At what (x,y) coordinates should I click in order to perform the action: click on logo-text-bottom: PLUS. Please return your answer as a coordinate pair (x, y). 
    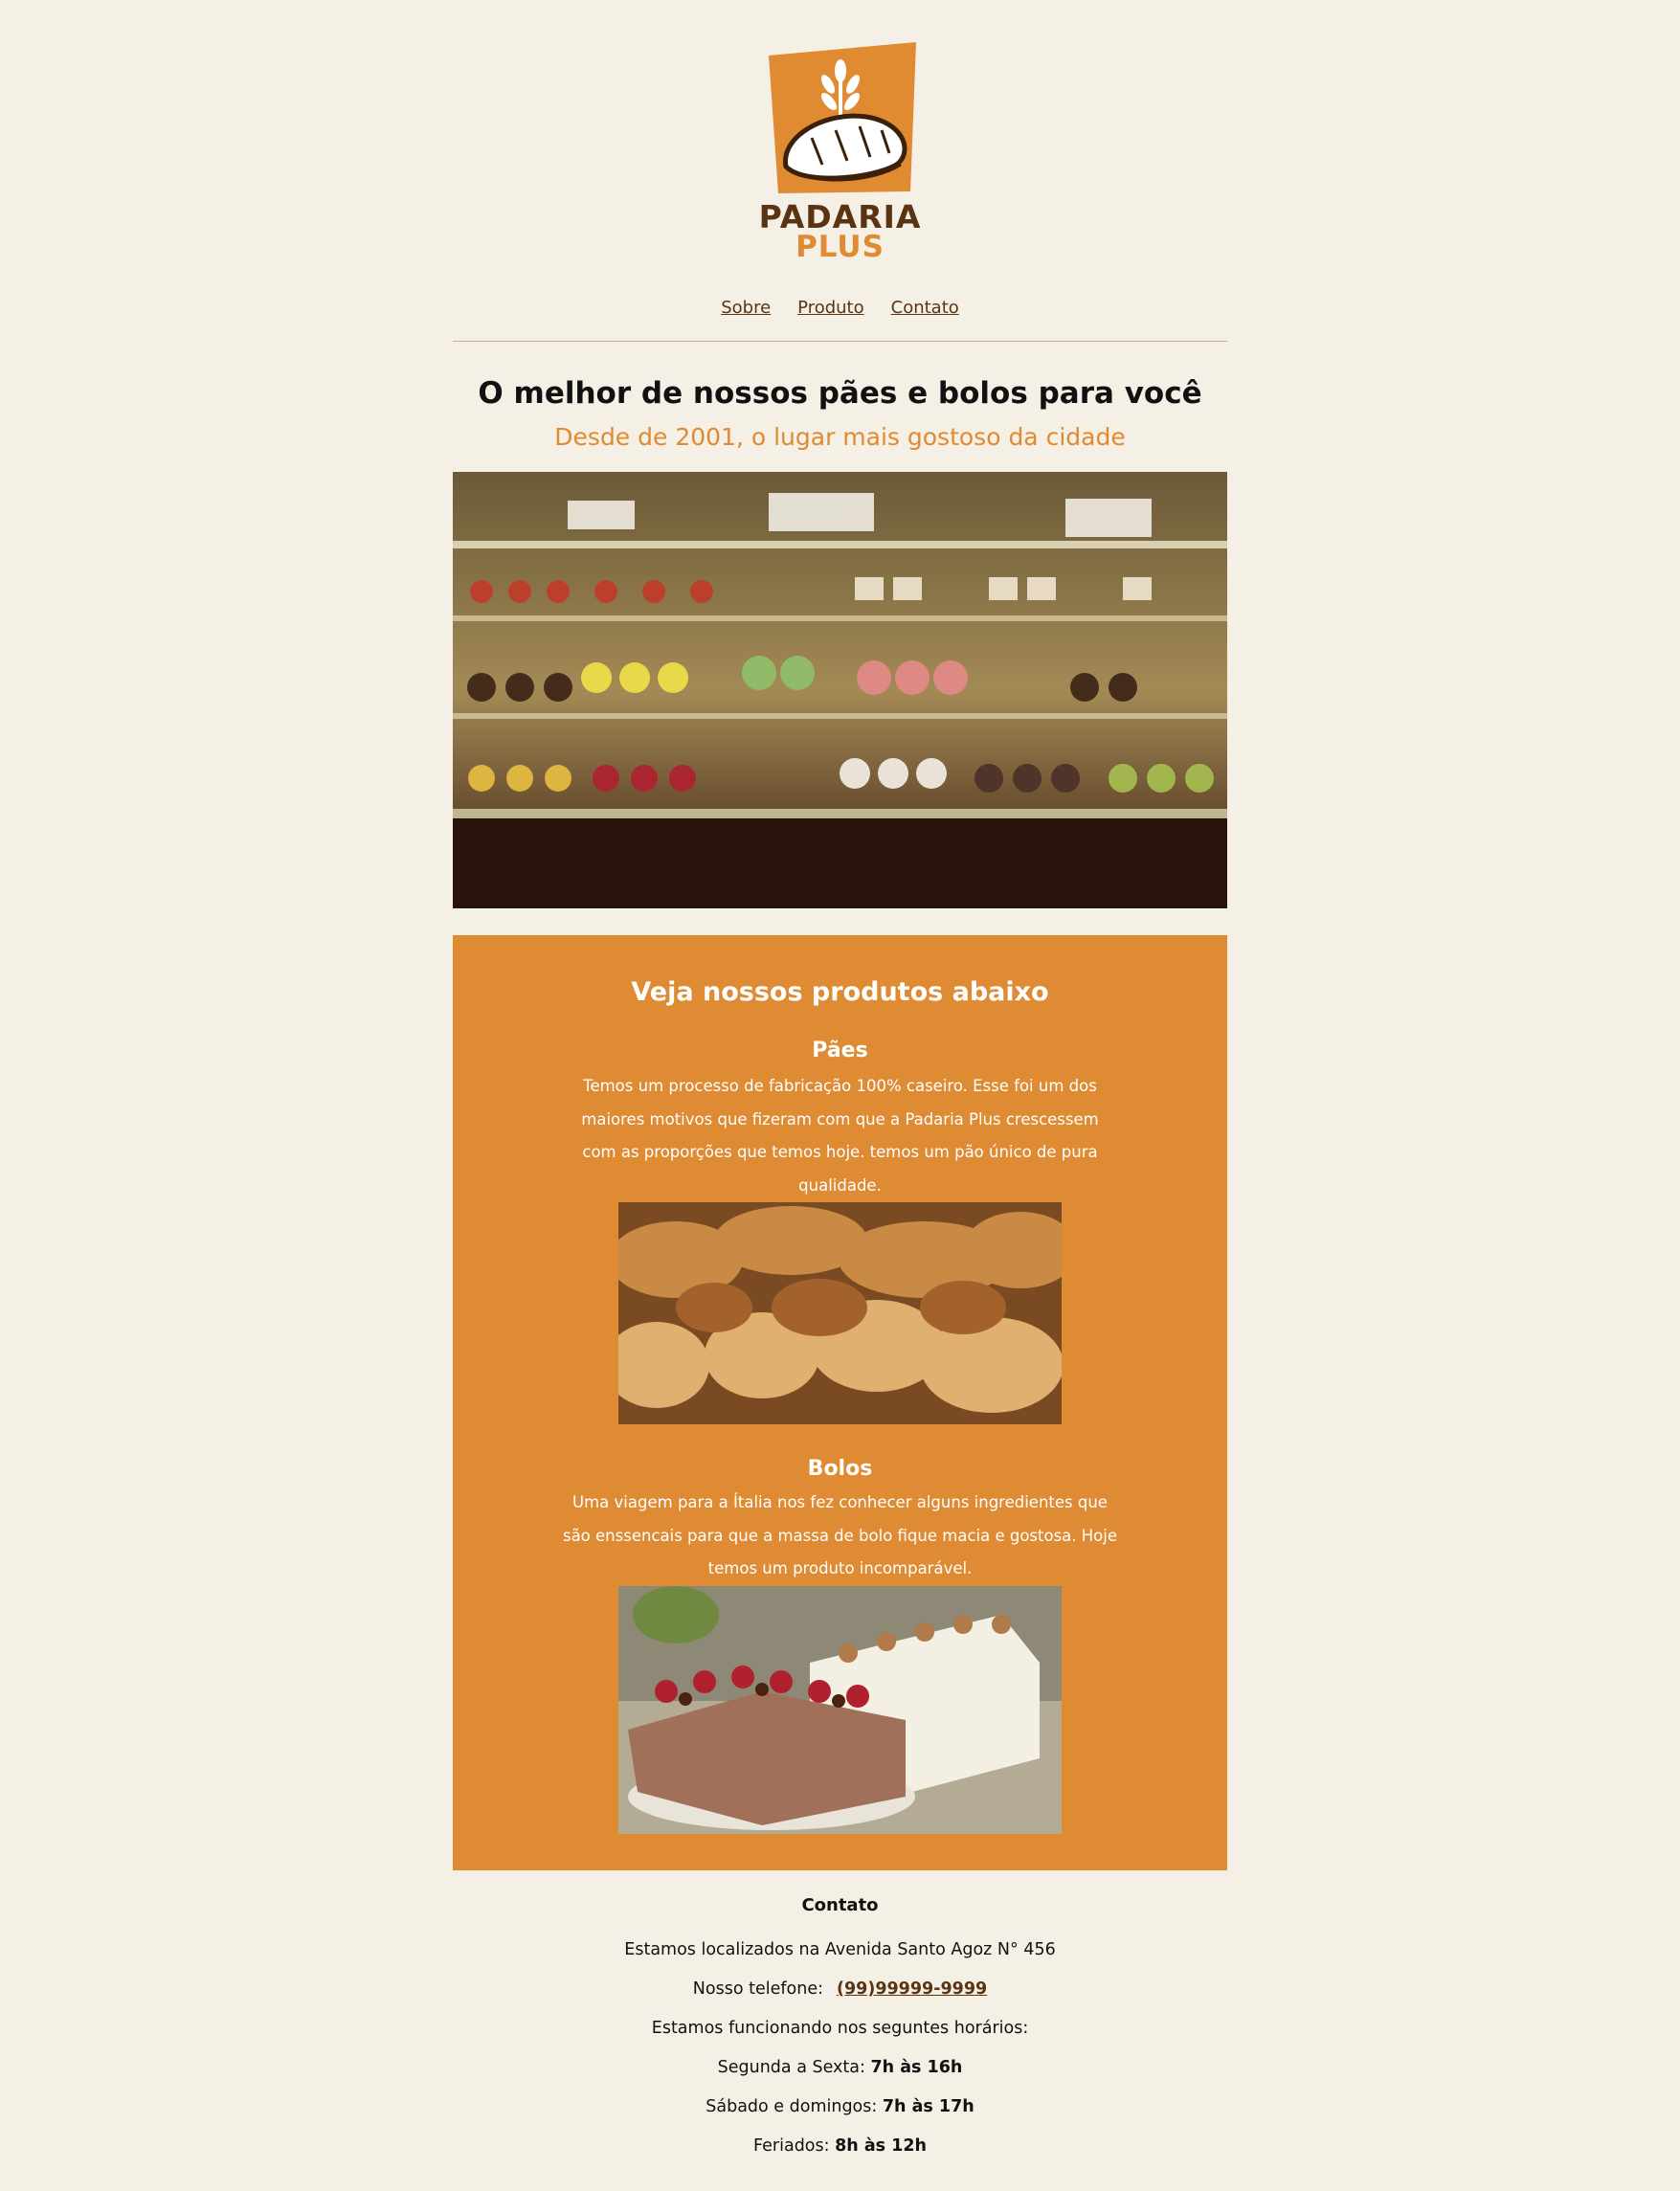
    Looking at the image, I should click on (840, 247).